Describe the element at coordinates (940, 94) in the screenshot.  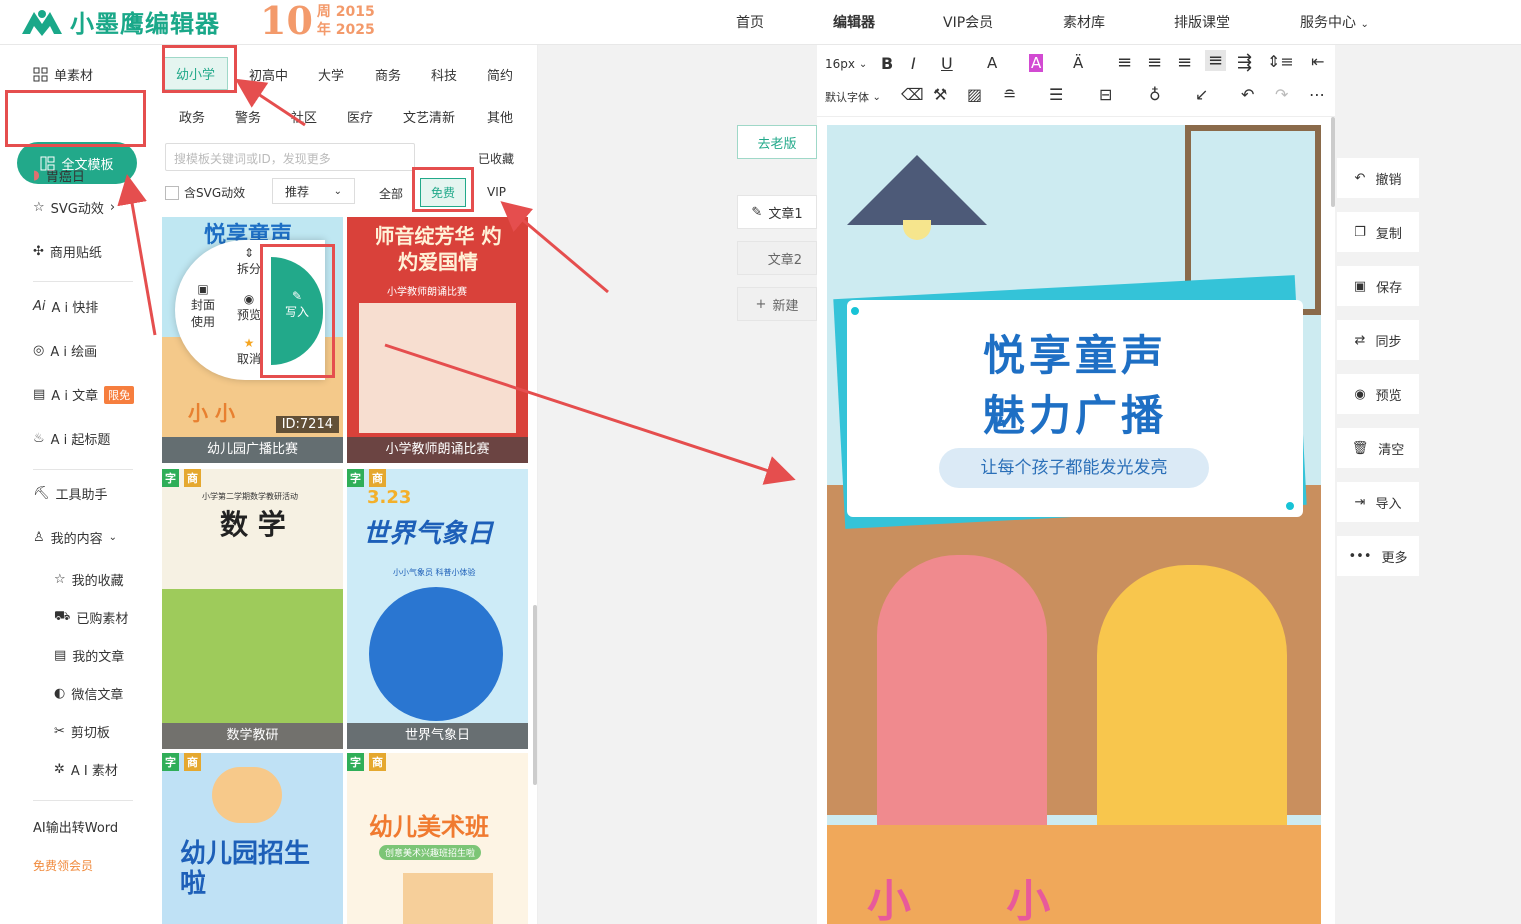
I see `format-painter-icon: ⚒` at that location.